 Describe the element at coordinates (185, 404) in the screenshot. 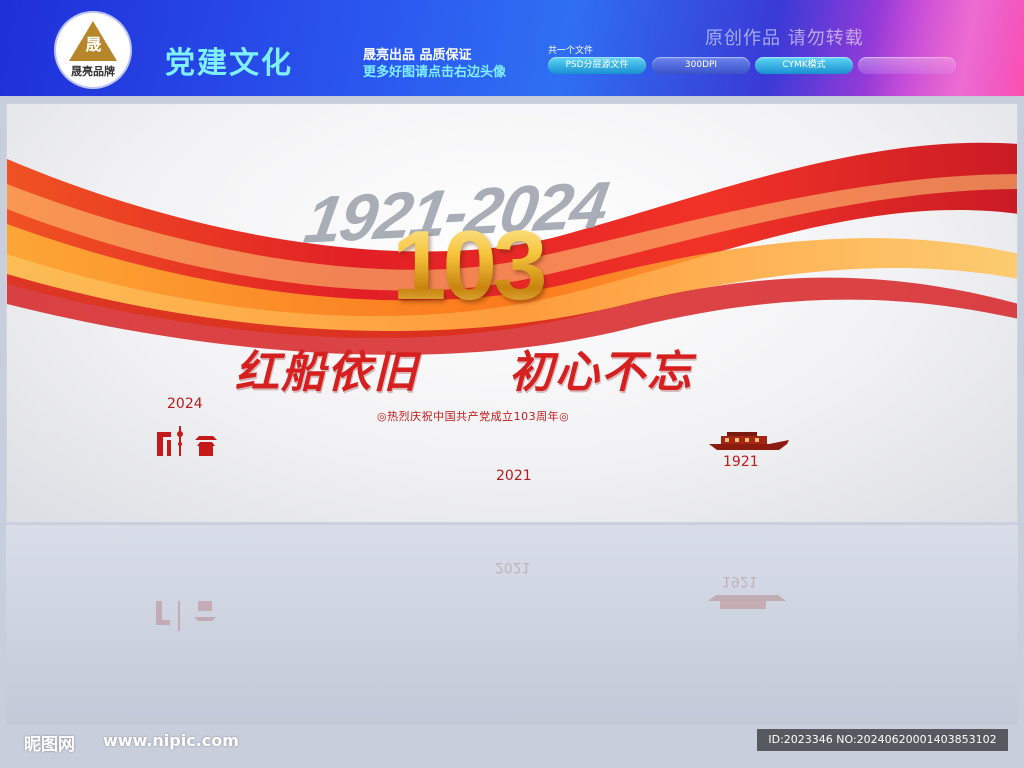

I see `year-2024-label: 2024` at that location.